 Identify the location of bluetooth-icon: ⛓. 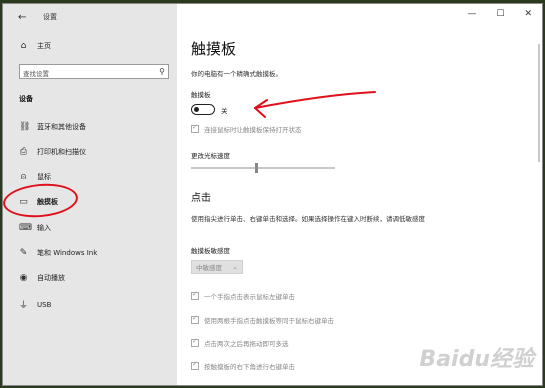
(25, 127).